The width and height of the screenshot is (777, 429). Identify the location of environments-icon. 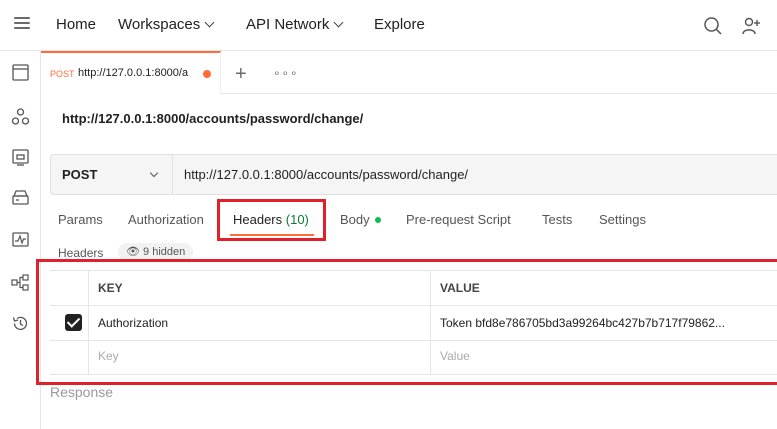
(20, 157).